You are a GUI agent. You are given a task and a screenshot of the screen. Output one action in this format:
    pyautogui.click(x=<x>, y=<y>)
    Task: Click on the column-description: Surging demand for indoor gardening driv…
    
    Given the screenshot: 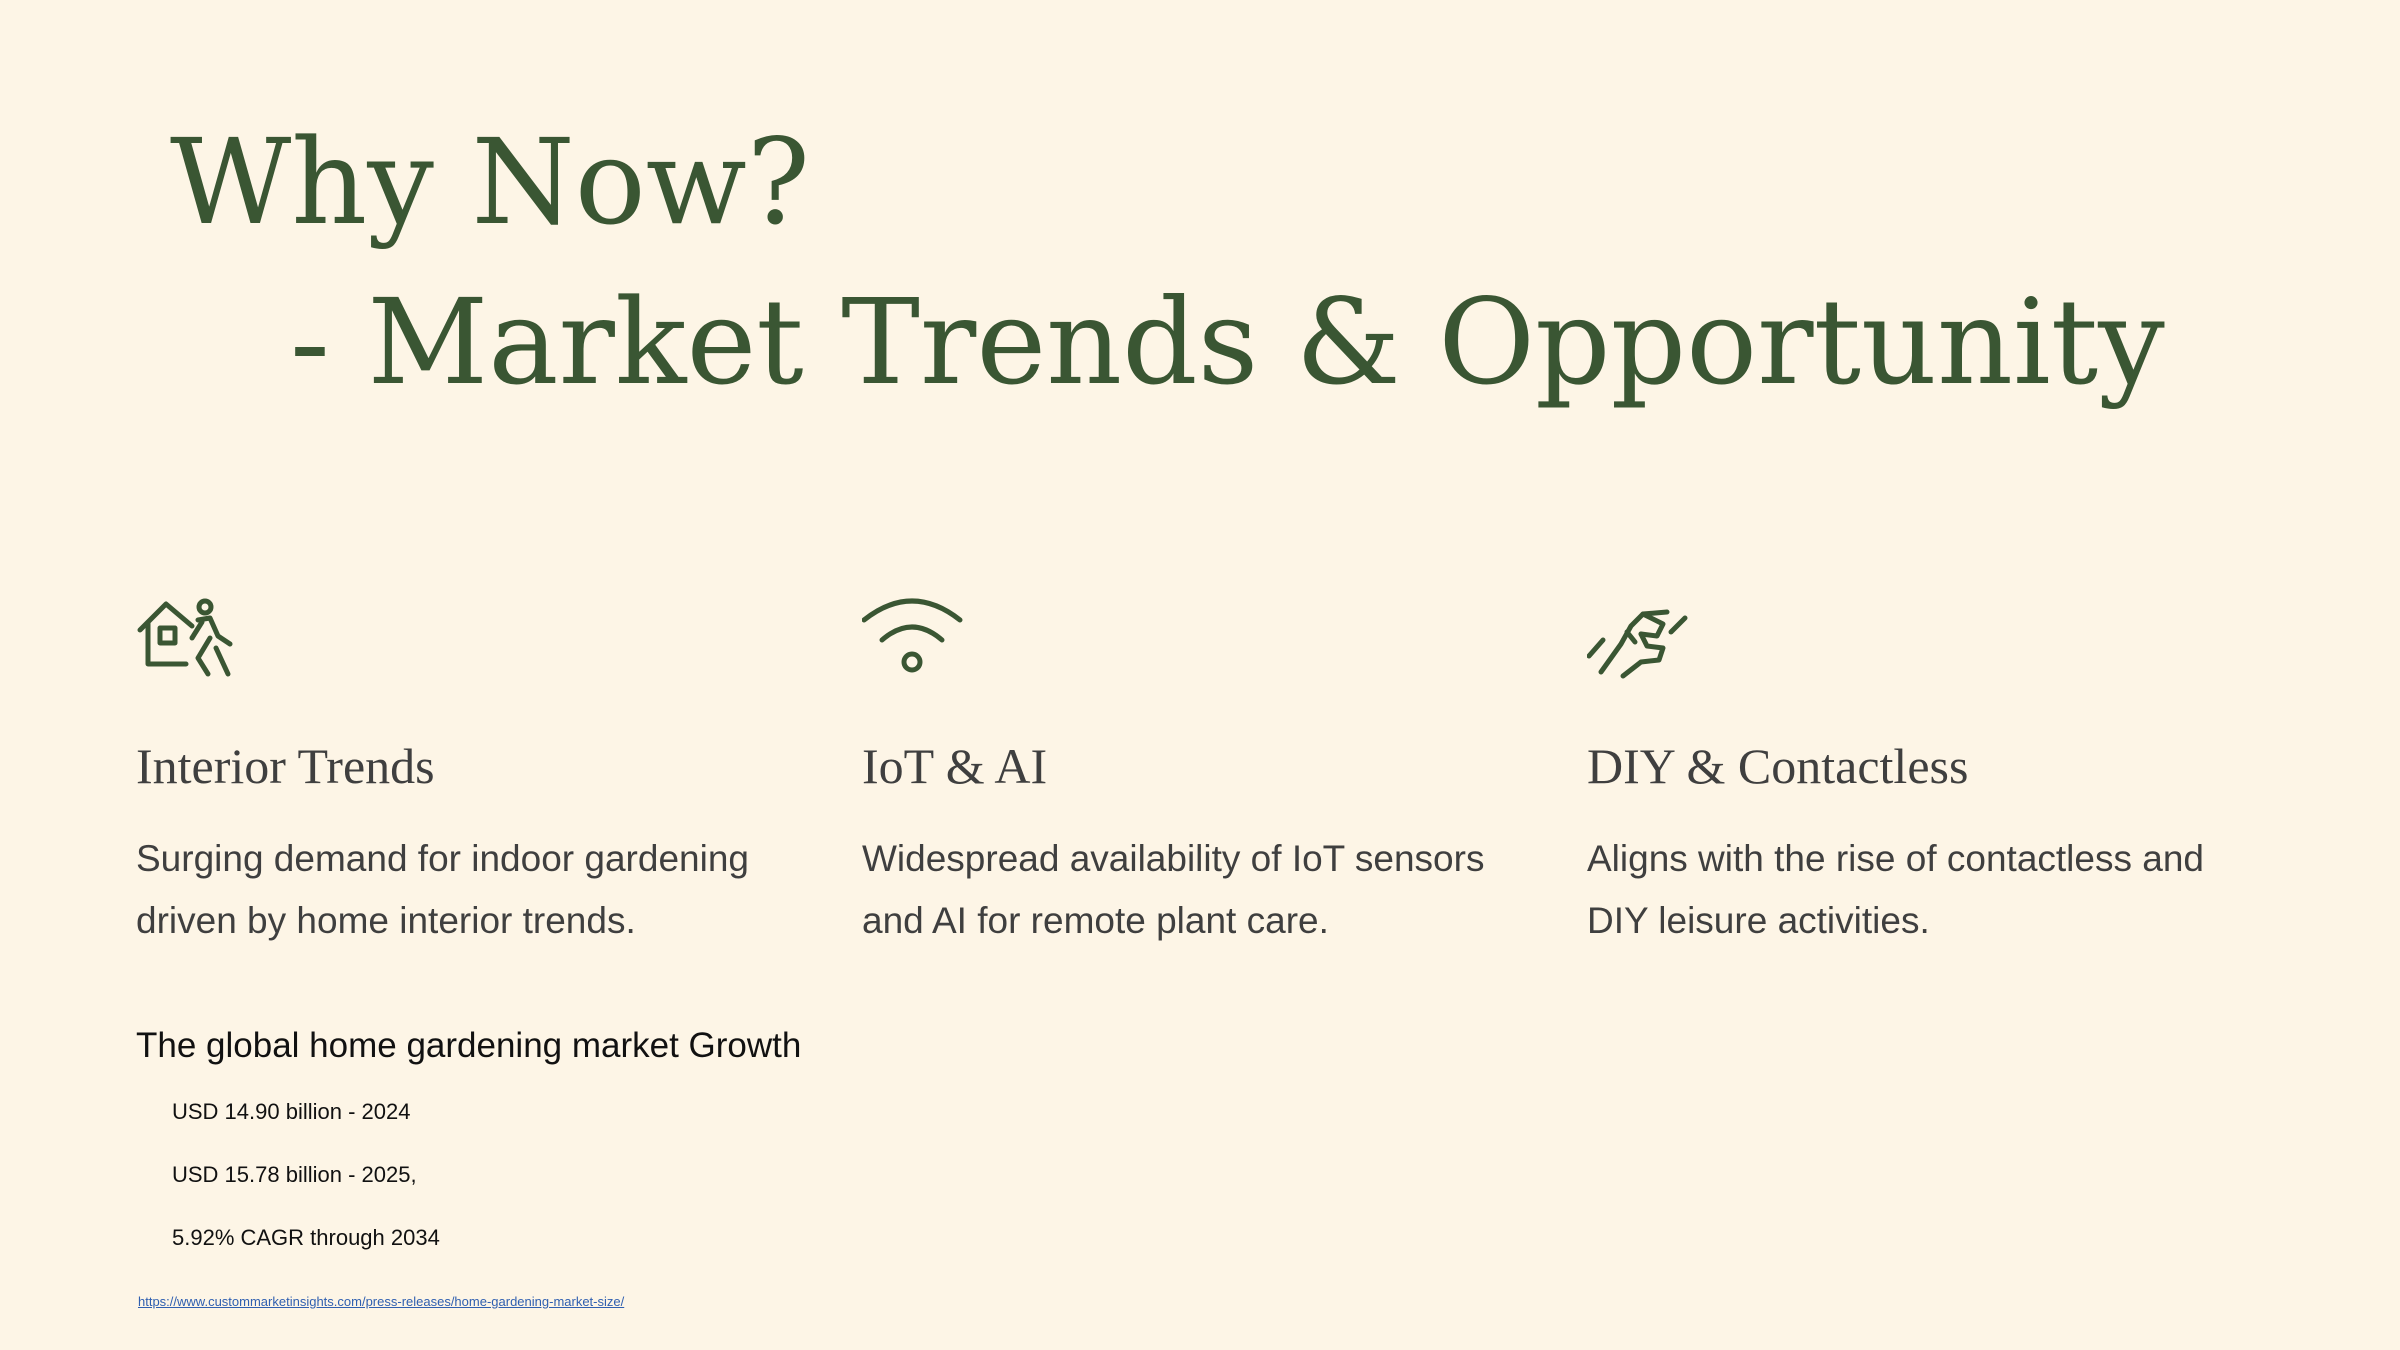 What is the action you would take?
    pyautogui.click(x=442, y=889)
    